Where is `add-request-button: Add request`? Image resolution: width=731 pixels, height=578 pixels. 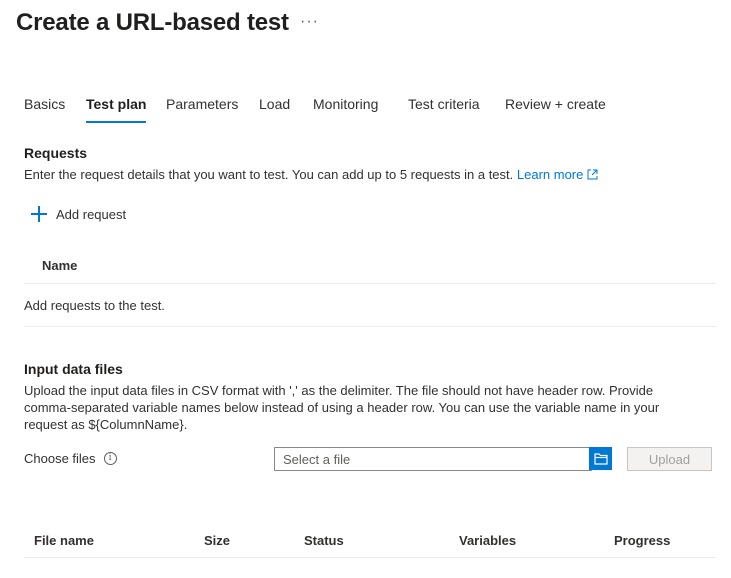
add-request-button: Add request is located at coordinates (78, 214).